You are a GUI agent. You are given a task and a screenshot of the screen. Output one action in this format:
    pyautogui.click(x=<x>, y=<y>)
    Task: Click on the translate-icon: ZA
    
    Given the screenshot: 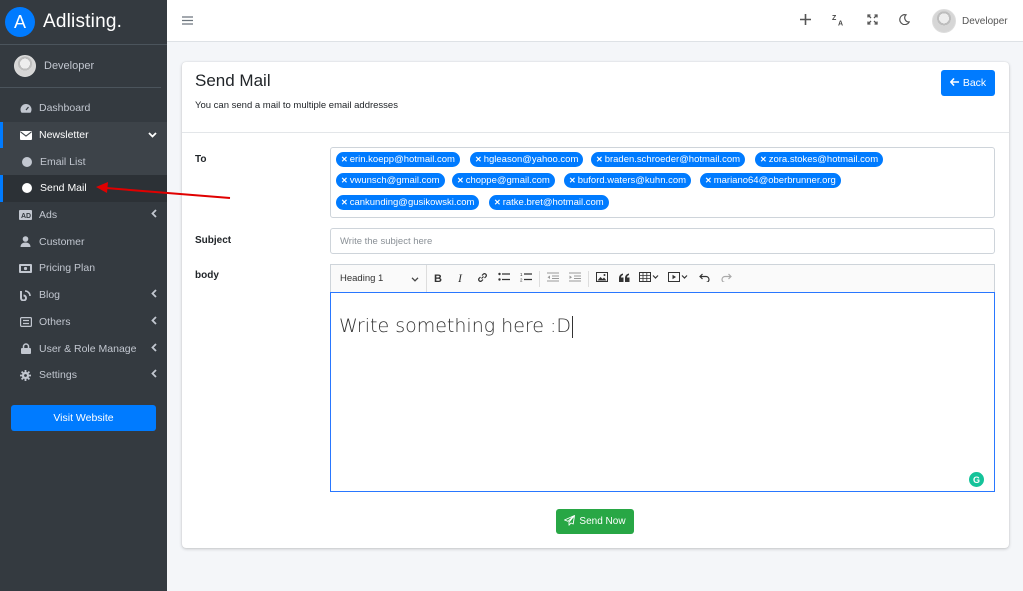 What is the action you would take?
    pyautogui.click(x=838, y=21)
    